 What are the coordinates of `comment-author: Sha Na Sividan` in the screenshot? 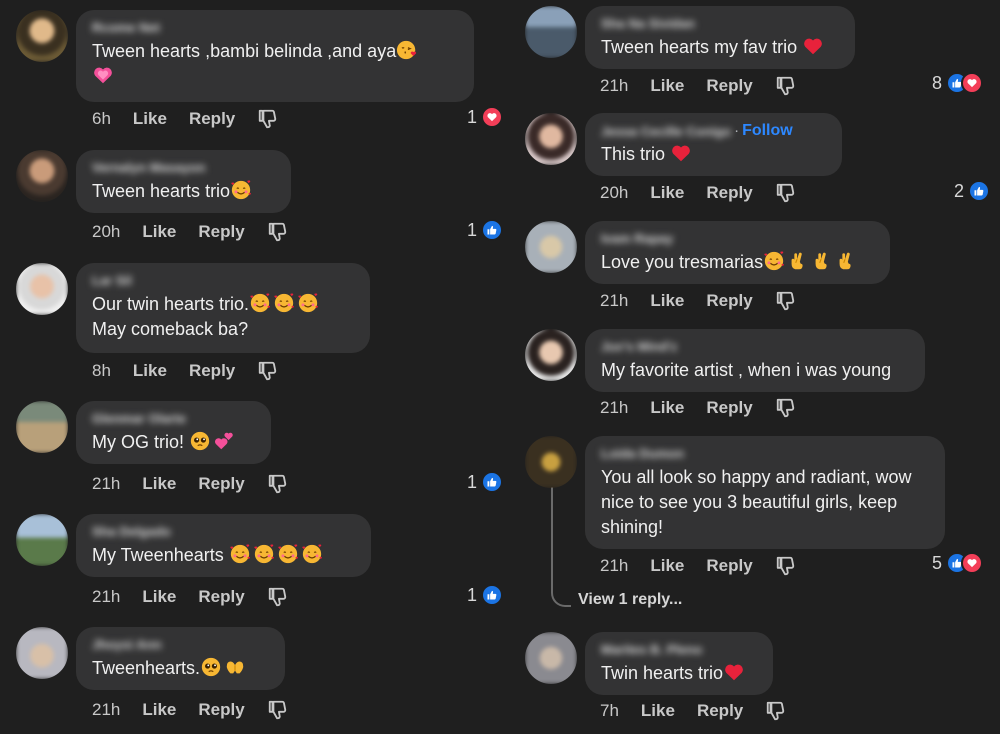 It's located at (720, 24).